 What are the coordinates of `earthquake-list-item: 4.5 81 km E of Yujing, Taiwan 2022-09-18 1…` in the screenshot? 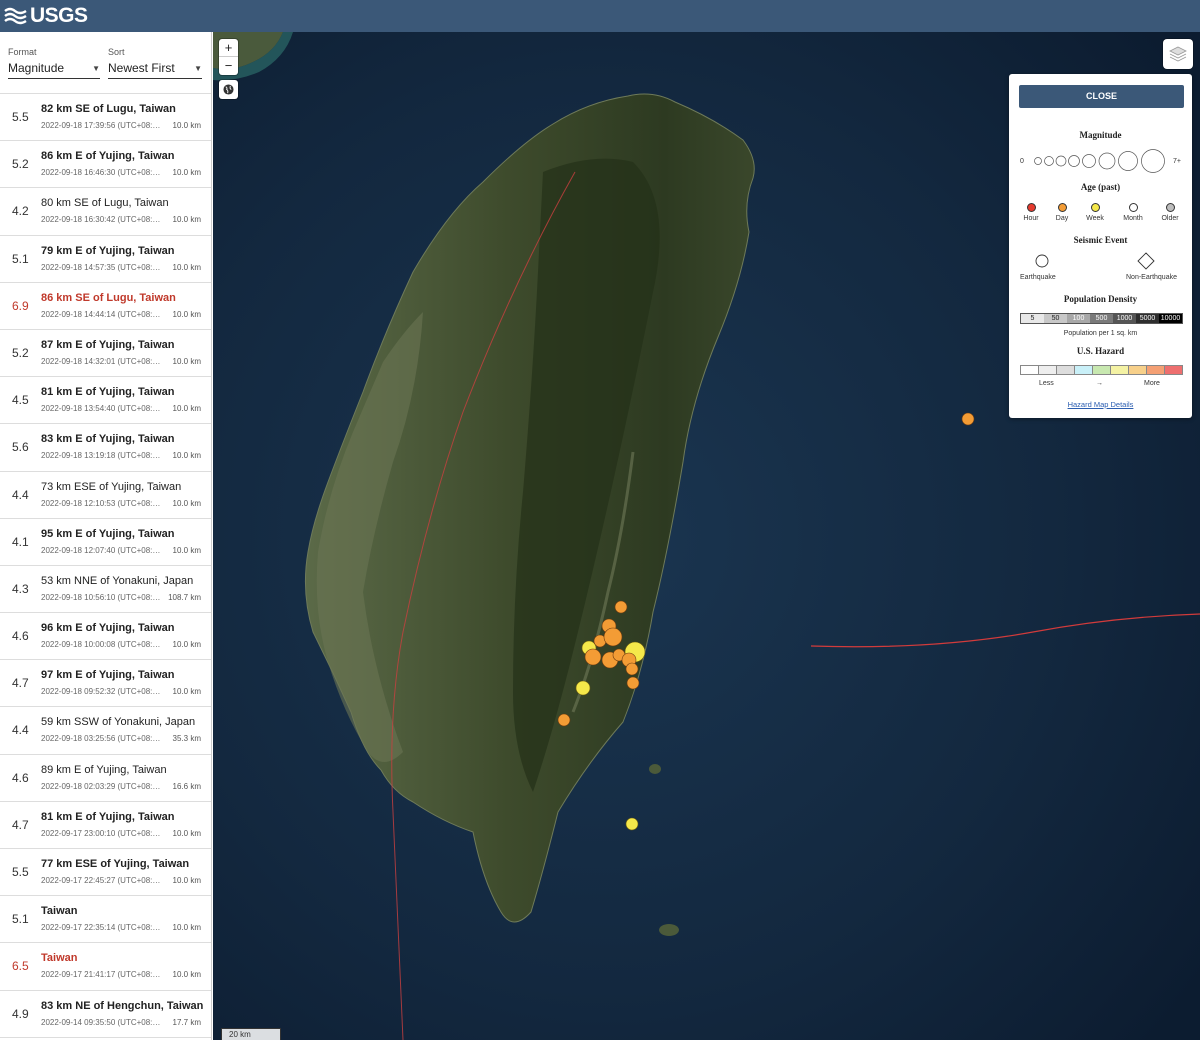 It's located at (105, 401).